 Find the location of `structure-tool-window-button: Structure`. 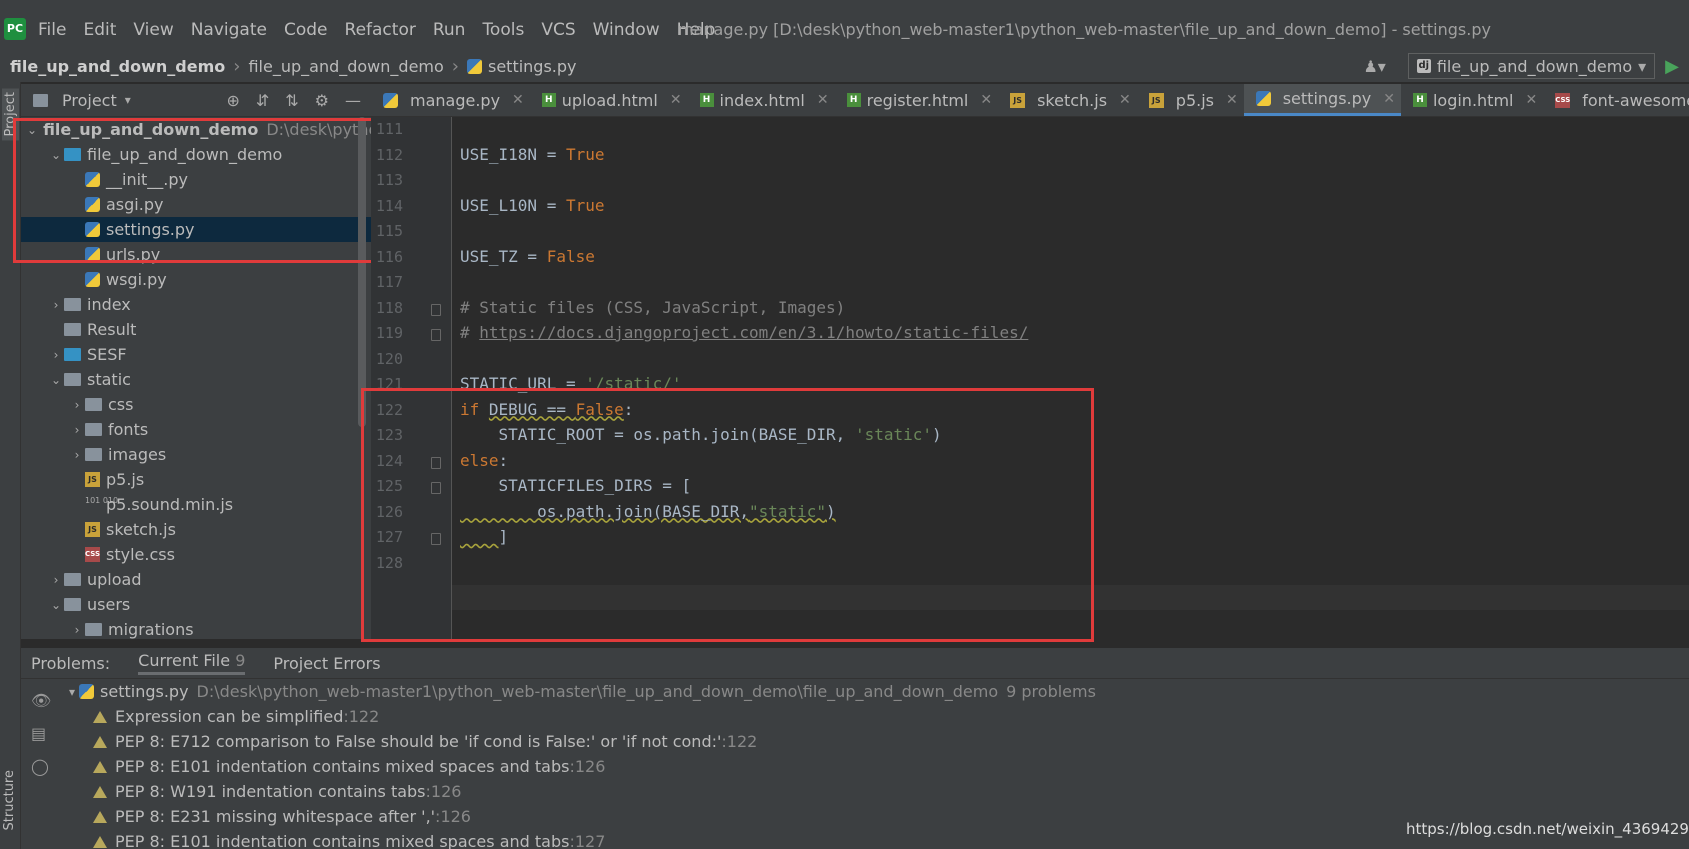

structure-tool-window-button: Structure is located at coordinates (9, 800).